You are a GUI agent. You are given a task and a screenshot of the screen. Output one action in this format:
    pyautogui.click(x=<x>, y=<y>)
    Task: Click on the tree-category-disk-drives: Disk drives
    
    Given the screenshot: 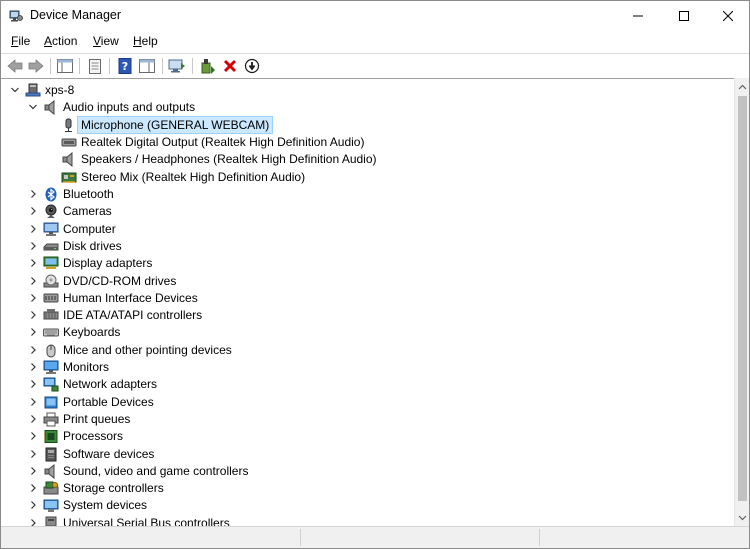 What is the action you would take?
    pyautogui.click(x=367, y=246)
    